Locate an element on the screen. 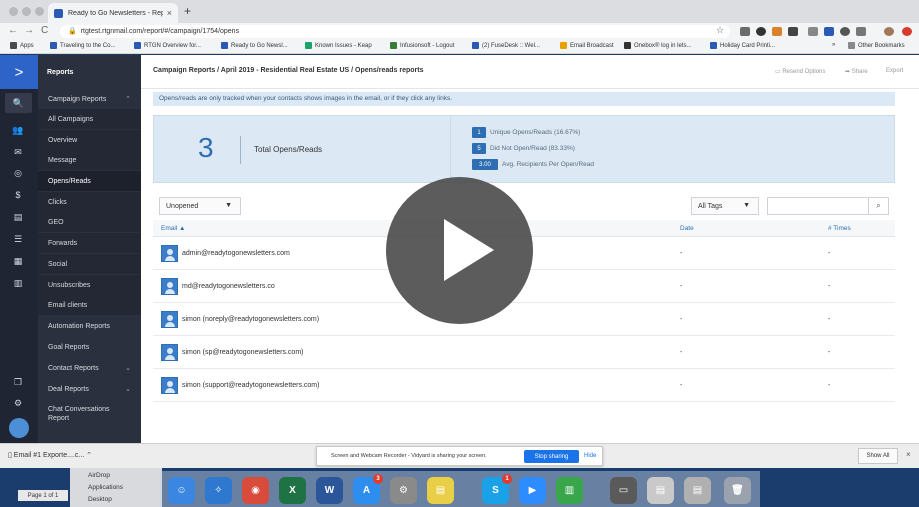 Image resolution: width=919 pixels, height=507 pixels. finder-icon: ☺ is located at coordinates (181, 490).